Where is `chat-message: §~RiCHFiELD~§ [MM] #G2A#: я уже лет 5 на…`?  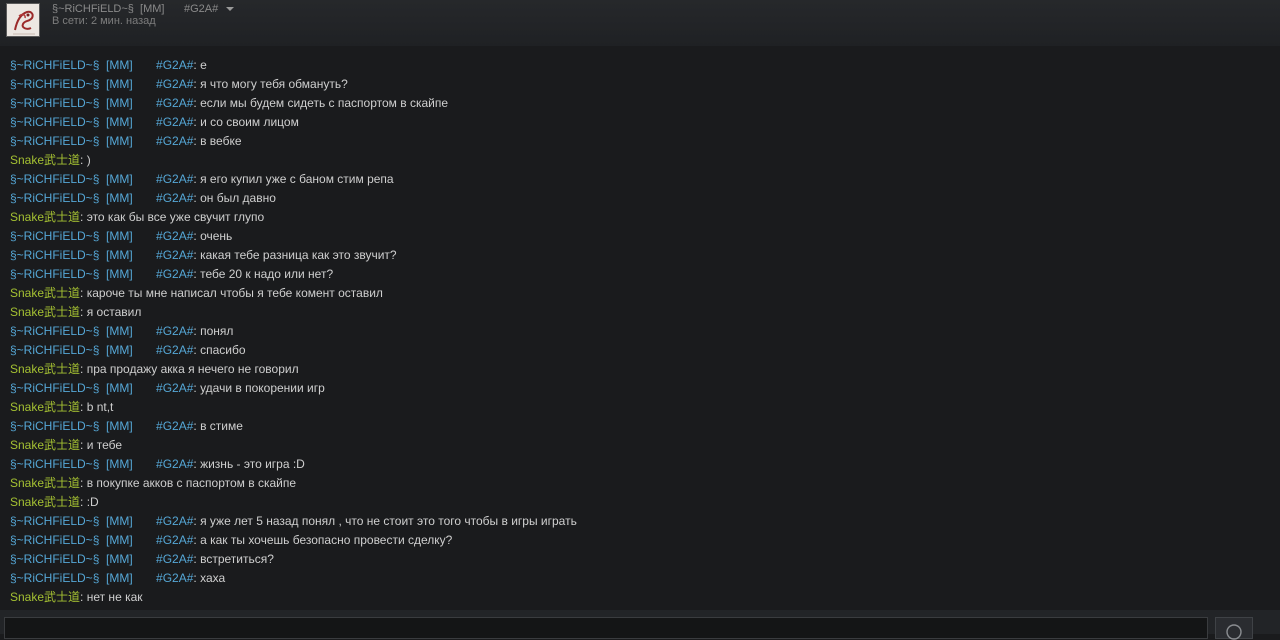 chat-message: §~RiCHFiELD~§ [MM] #G2A#: я уже лет 5 на… is located at coordinates (293, 521).